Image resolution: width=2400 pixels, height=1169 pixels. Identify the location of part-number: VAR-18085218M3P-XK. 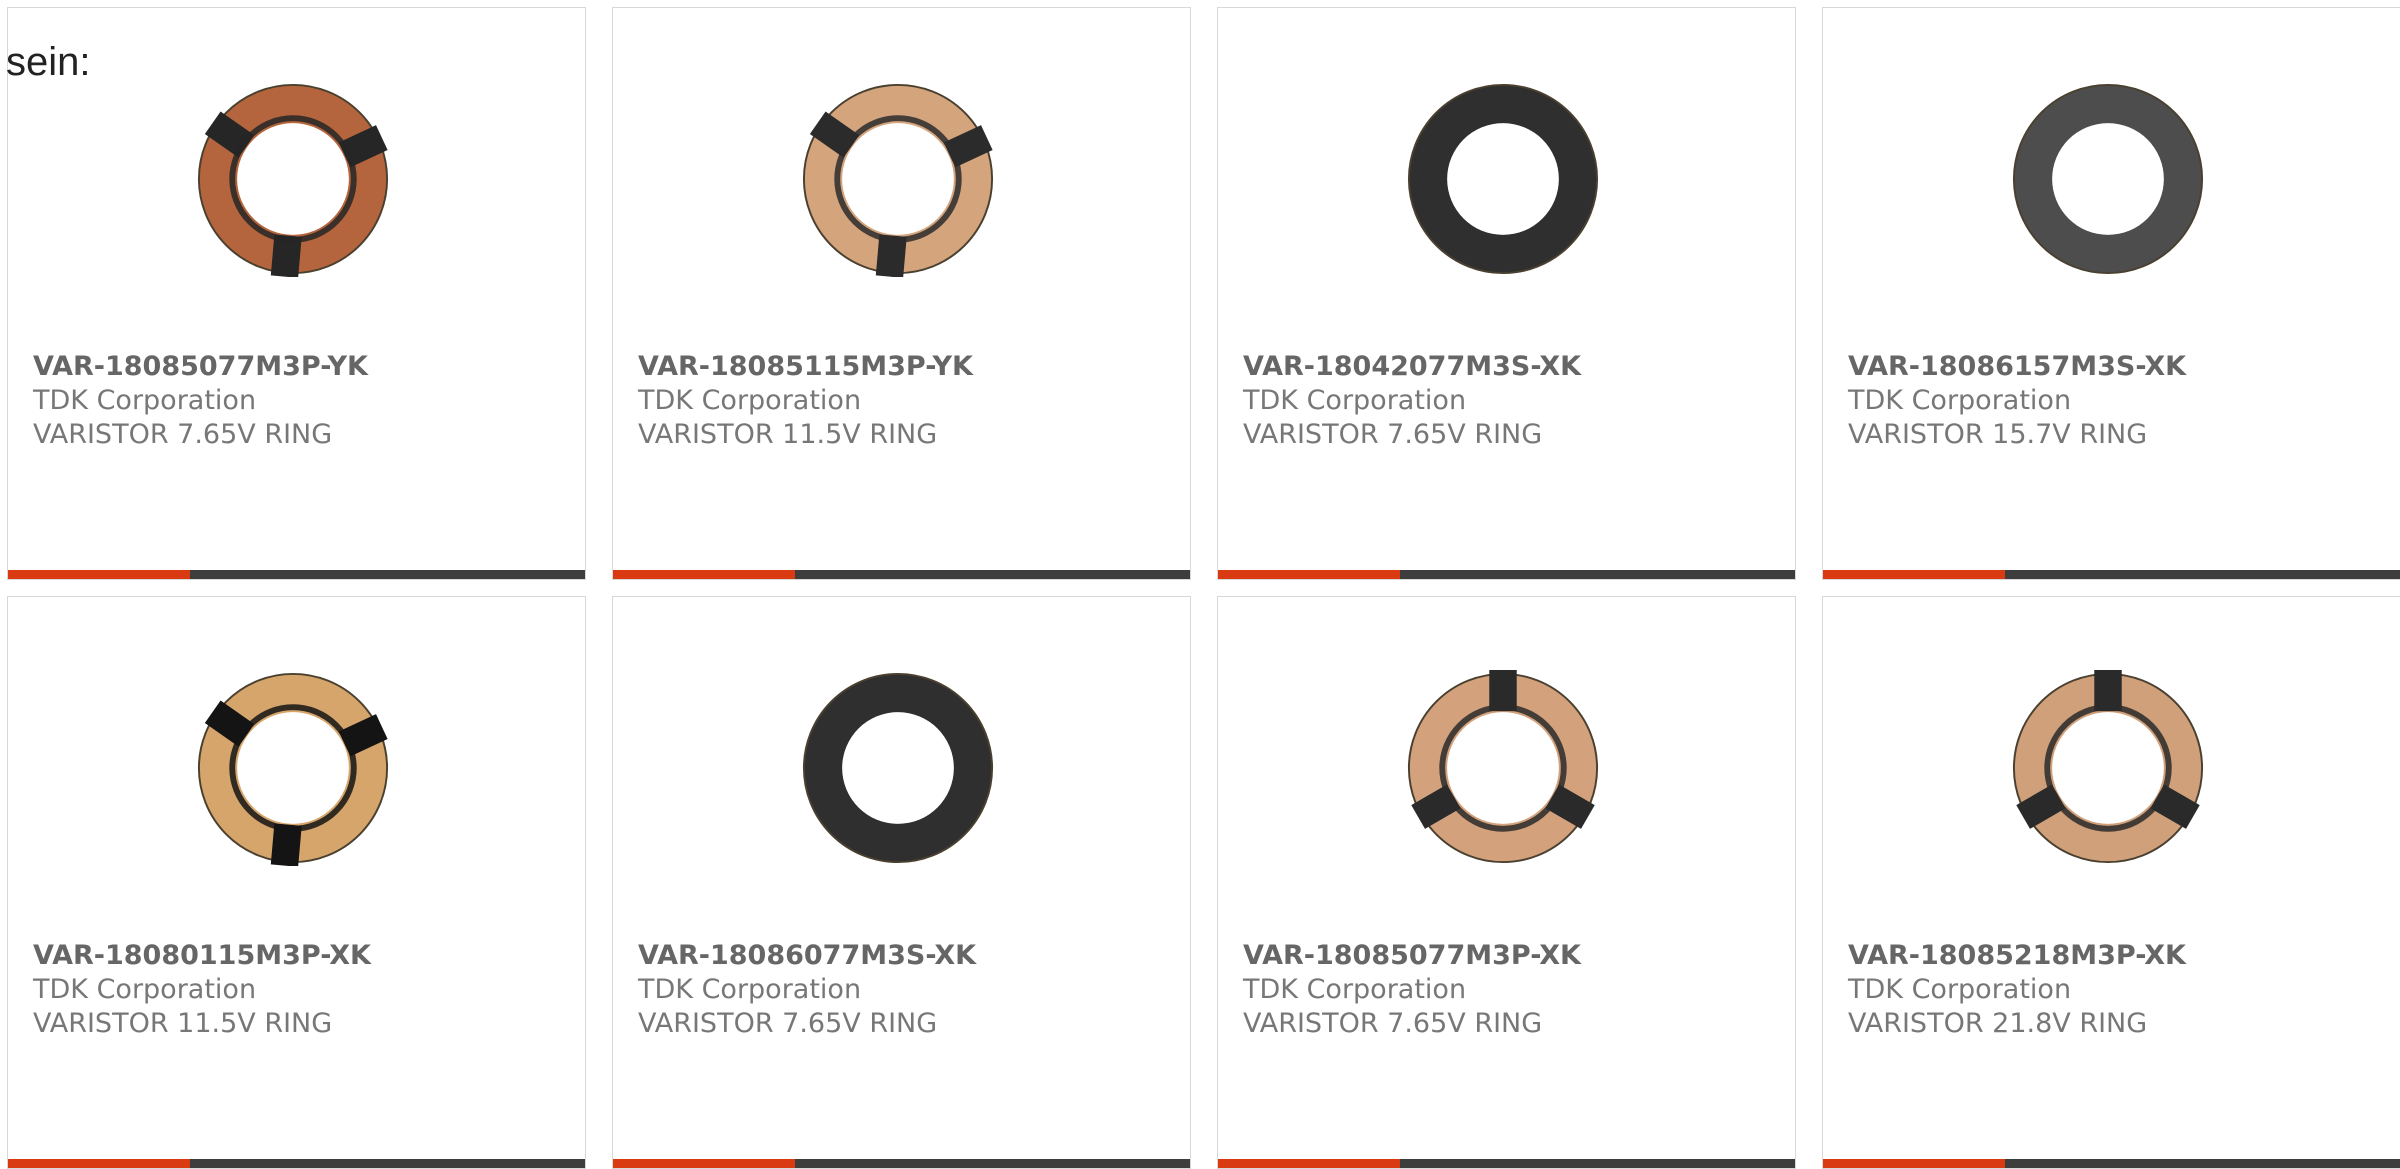
(2017, 956).